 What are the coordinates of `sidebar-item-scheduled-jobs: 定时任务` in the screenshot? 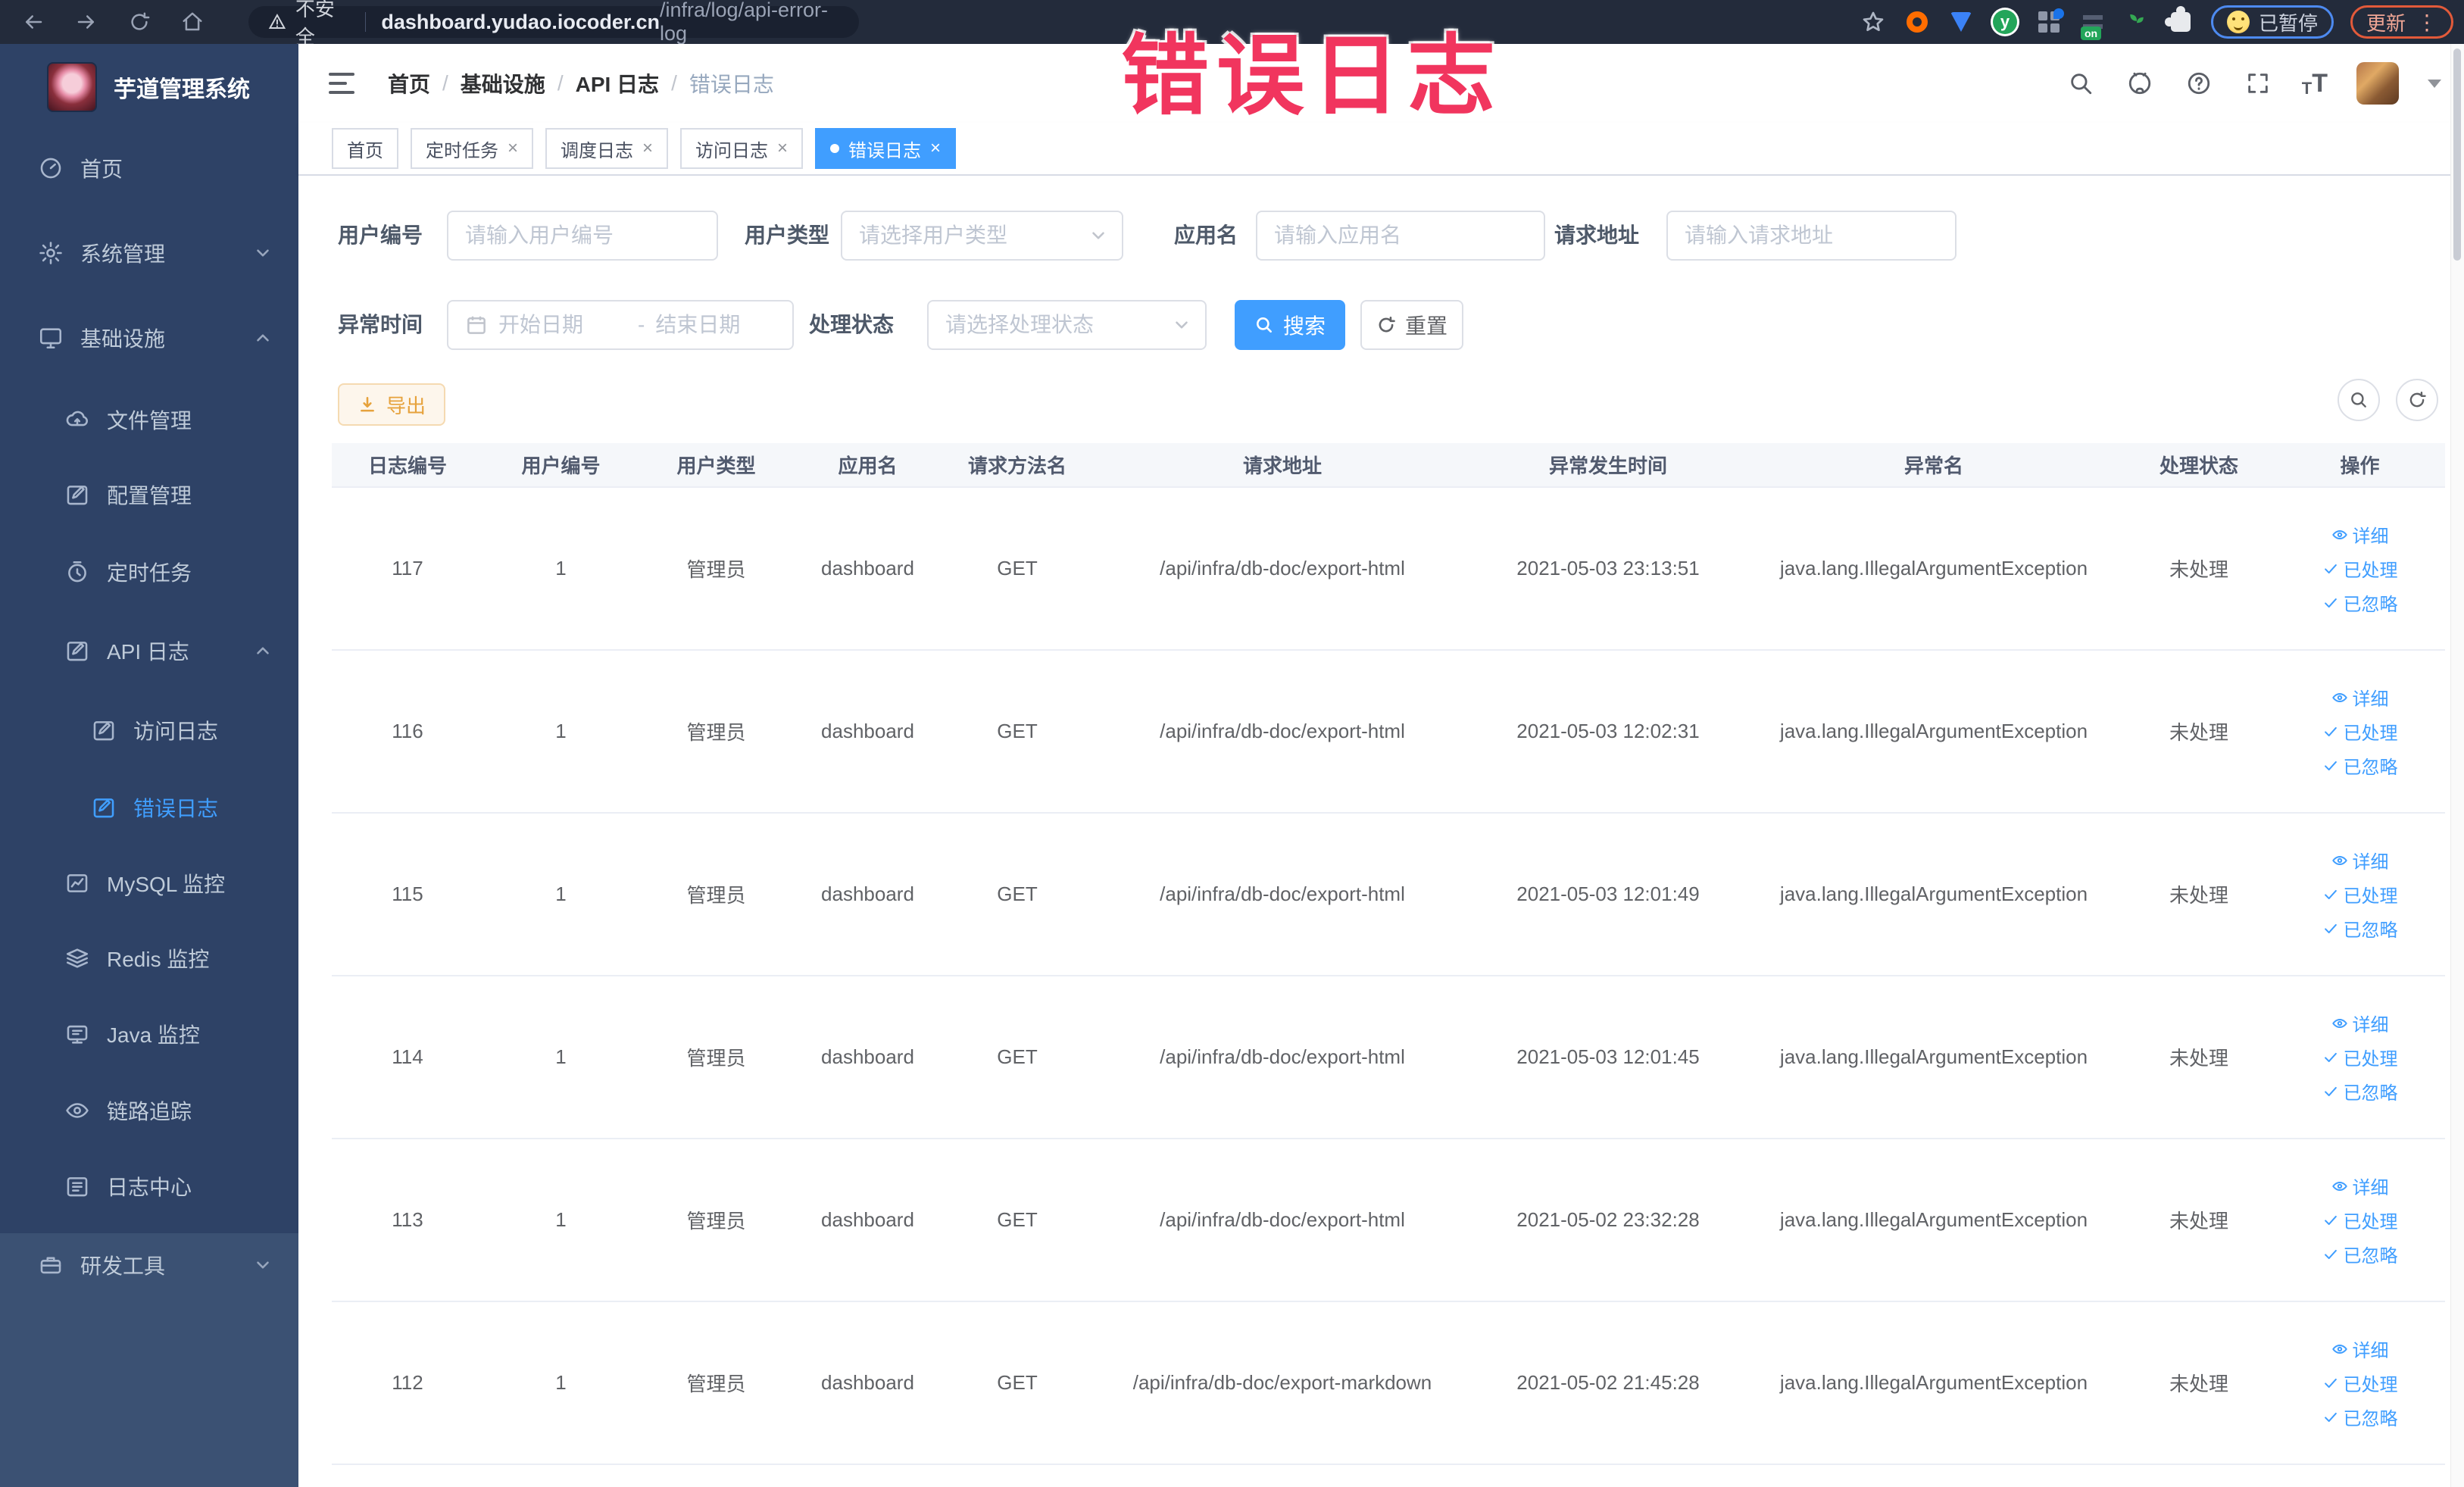 It's located at (149, 572).